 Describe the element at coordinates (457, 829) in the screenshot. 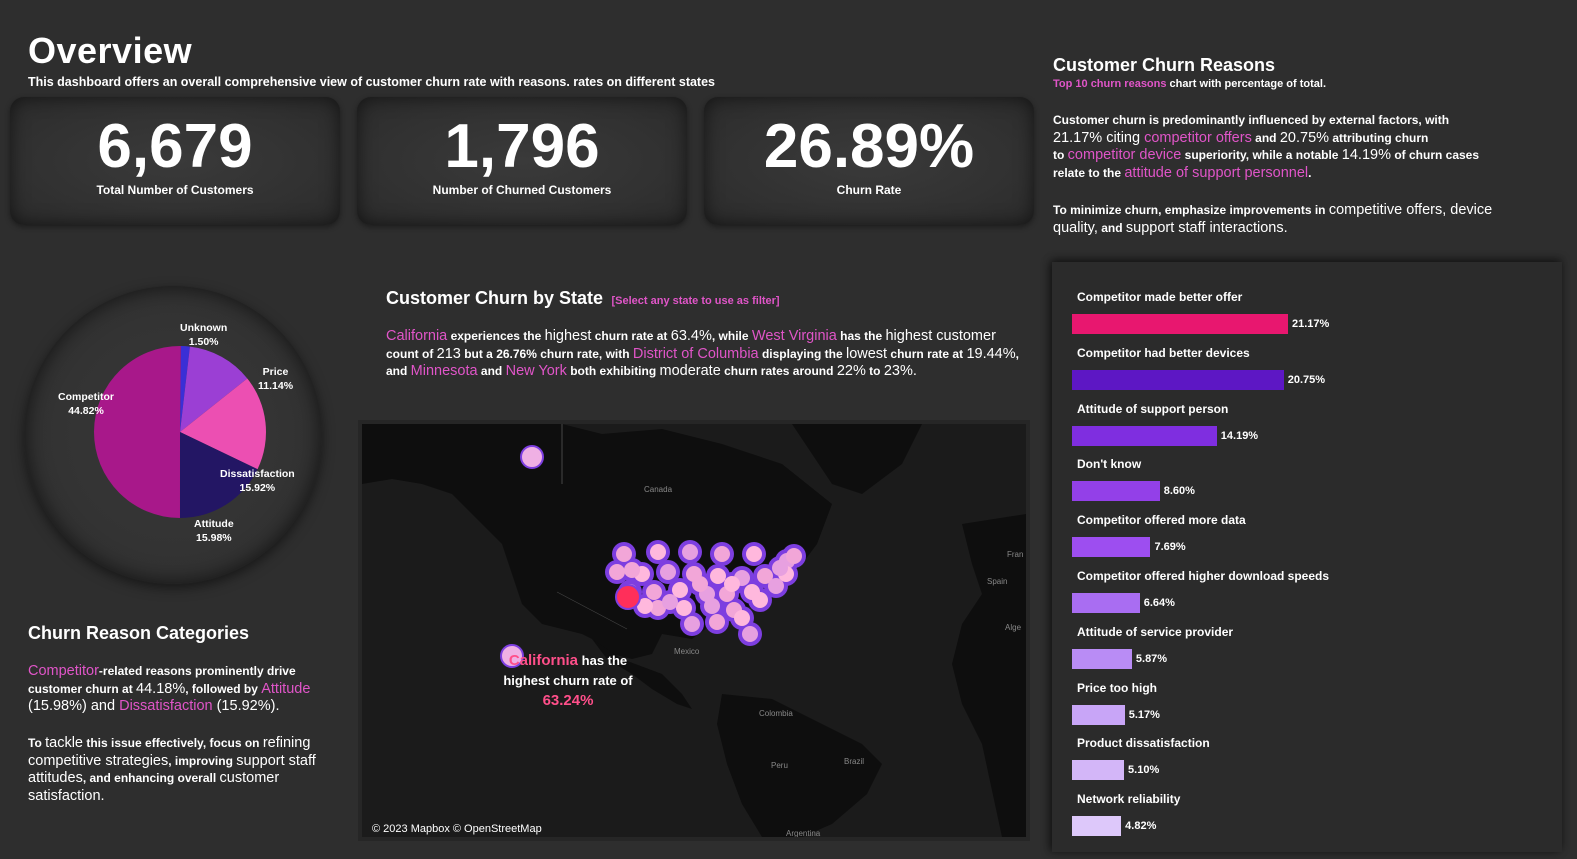

I see `map-attribution: © 2023 Mapbox © OpenStreetMap` at that location.